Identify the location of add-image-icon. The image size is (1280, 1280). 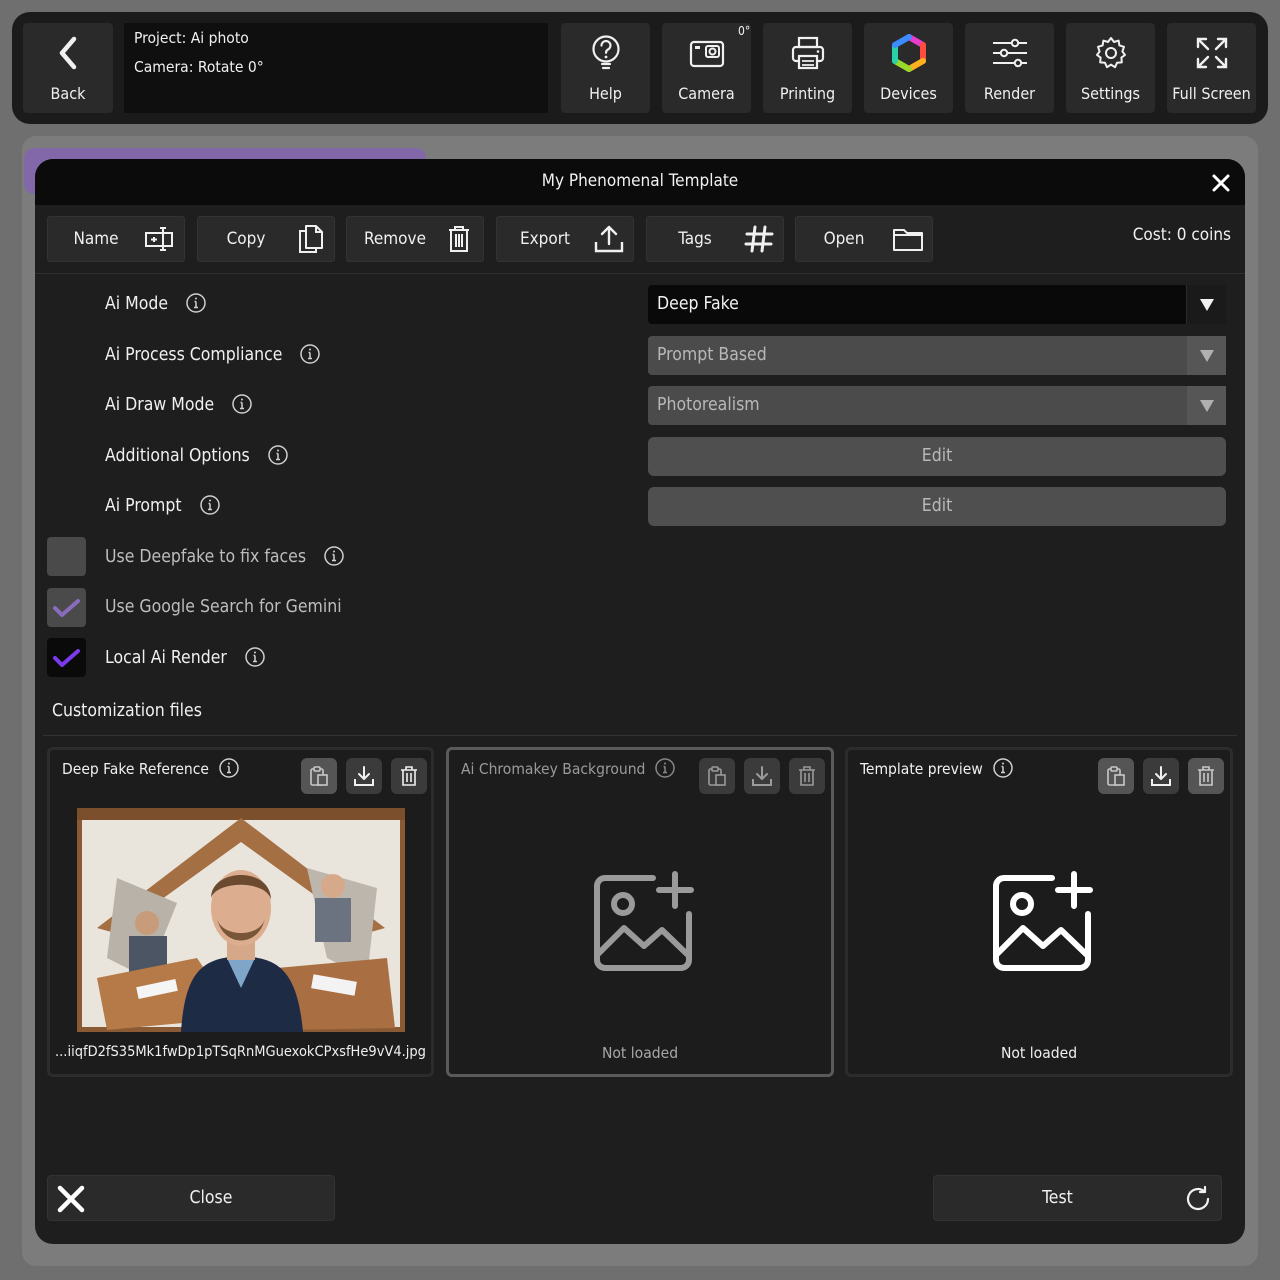
(644, 921).